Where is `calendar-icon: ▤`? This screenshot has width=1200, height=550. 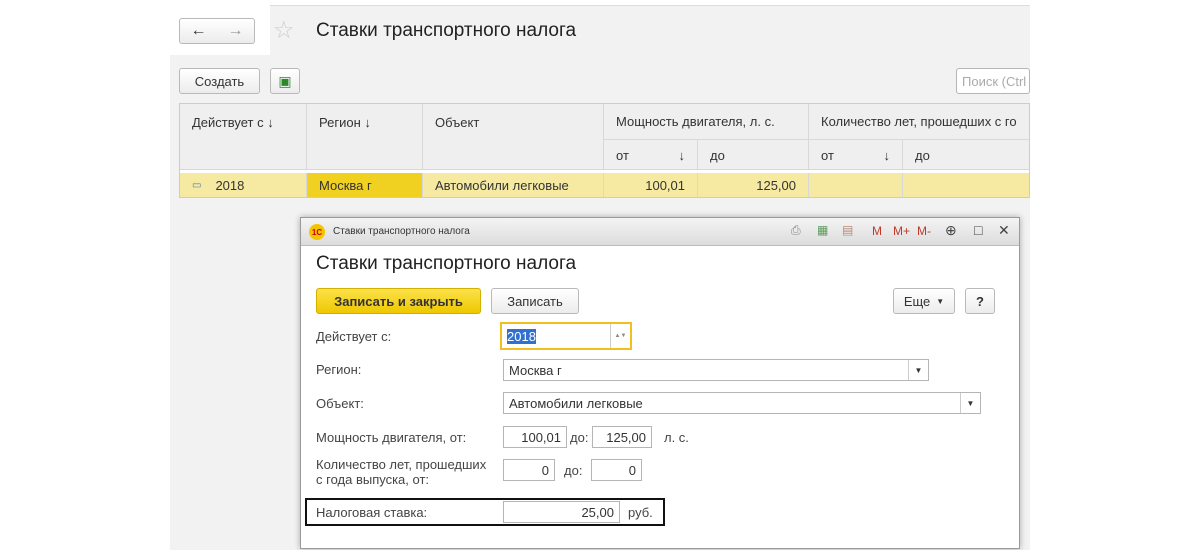 calendar-icon: ▤ is located at coordinates (847, 230).